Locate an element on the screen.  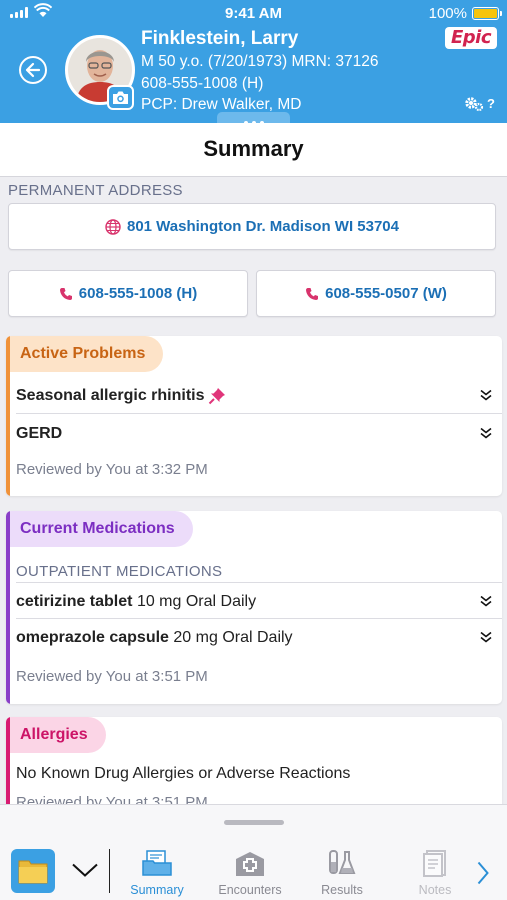
tab-encounters: Encounters is located at coordinates (250, 873).